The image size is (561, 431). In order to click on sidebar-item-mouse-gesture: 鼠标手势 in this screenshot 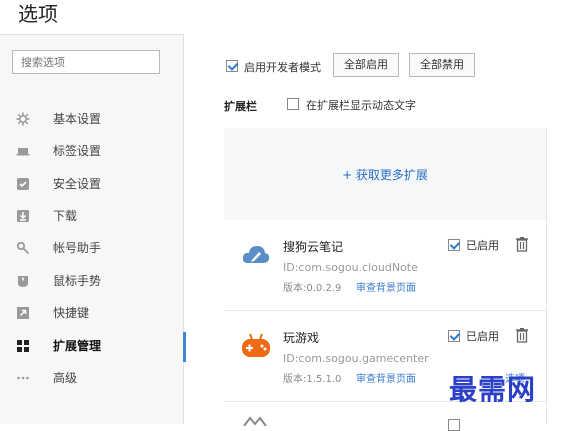, I will do `click(92, 281)`.